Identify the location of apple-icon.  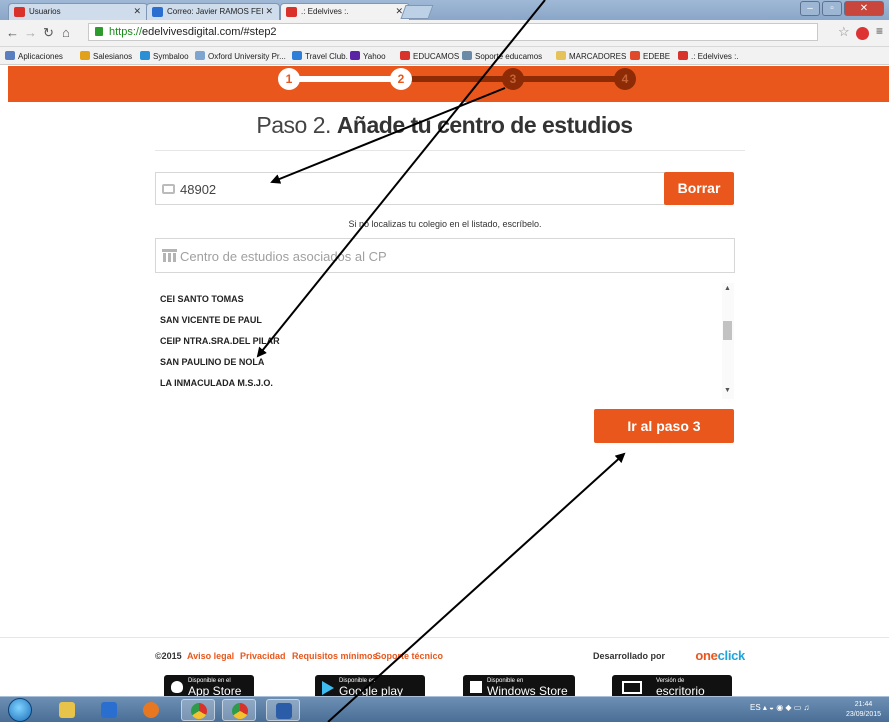
(177, 687).